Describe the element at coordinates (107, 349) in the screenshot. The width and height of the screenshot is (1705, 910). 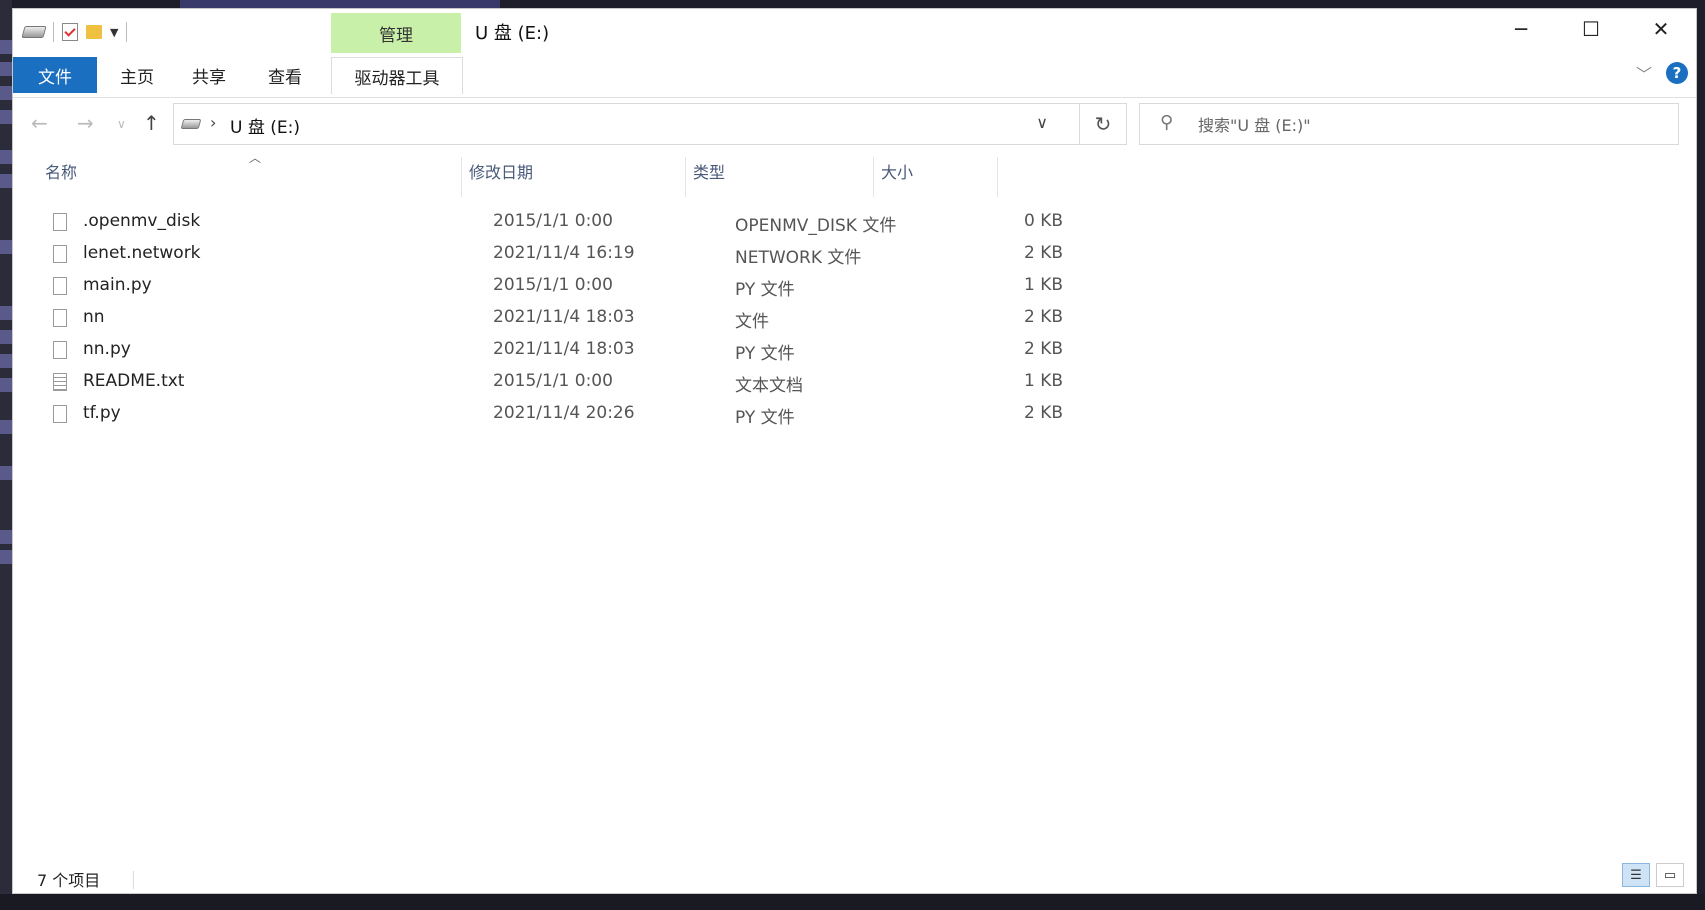
I see `file-name: nn.py` at that location.